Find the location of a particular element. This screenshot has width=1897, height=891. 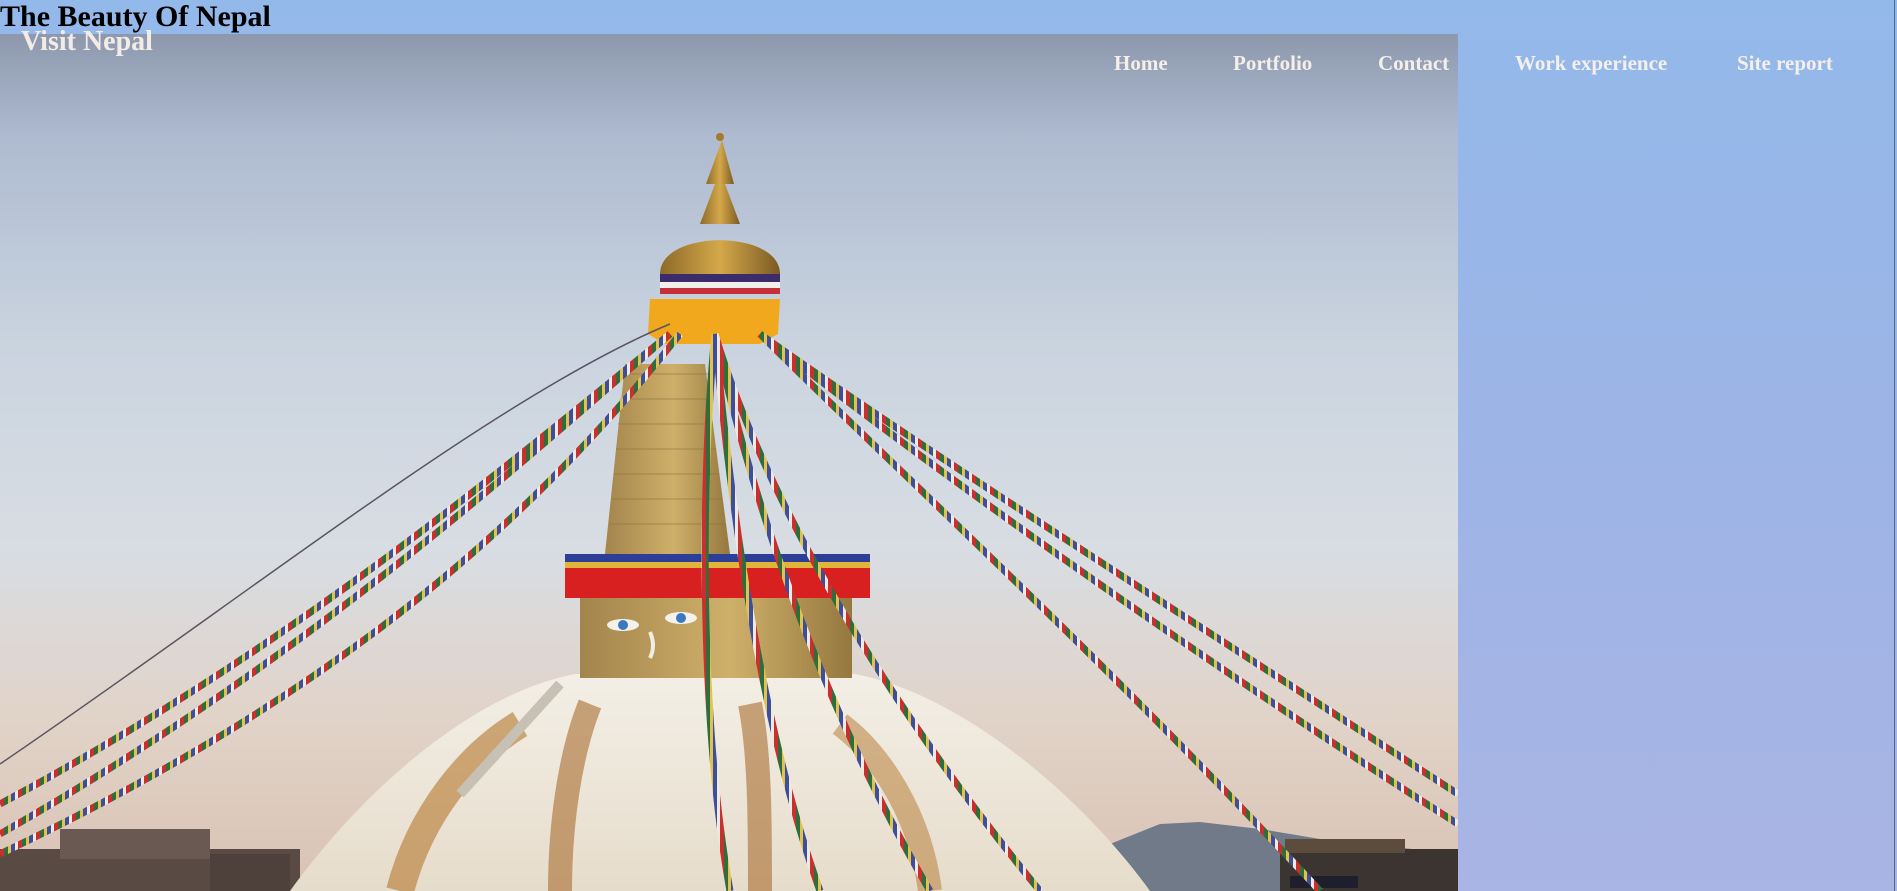

page-right-border is located at coordinates (1894, 445).